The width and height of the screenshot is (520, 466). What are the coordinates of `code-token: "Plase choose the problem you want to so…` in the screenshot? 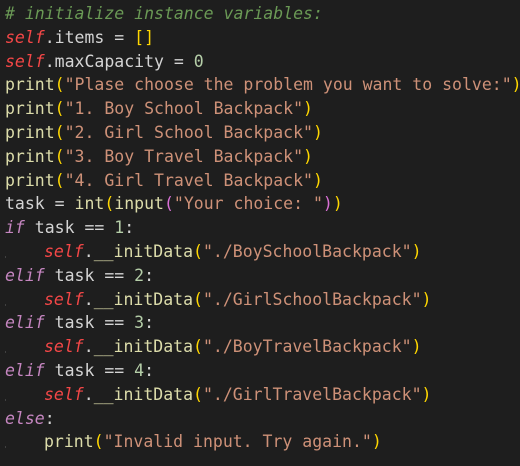 It's located at (288, 85).